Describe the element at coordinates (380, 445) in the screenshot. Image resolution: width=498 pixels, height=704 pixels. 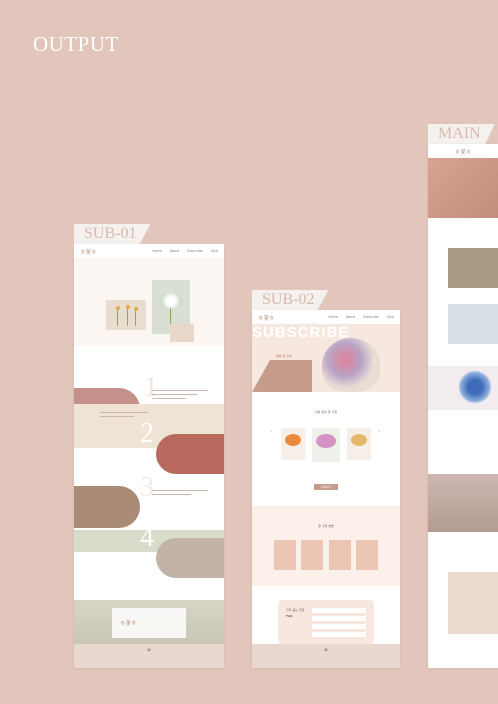
I see `next-arrow-icon: ›` at that location.